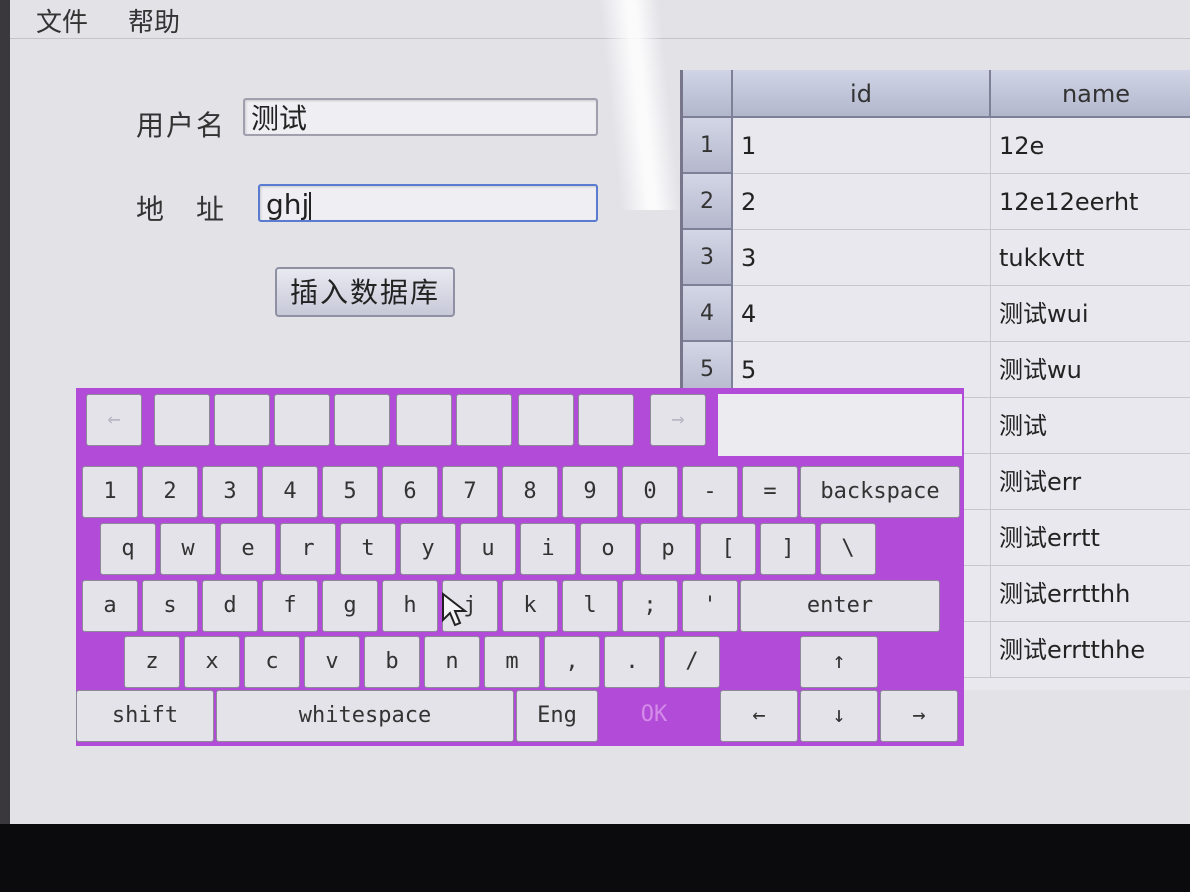 Image resolution: width=1190 pixels, height=892 pixels. I want to click on username-label: 用户名, so click(181, 125).